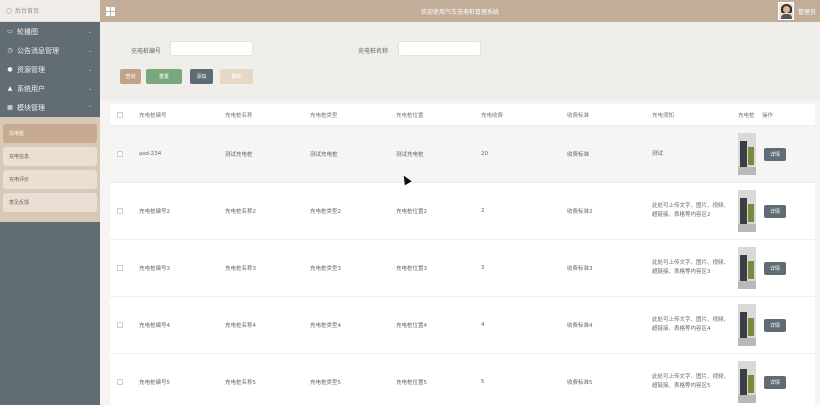 This screenshot has height=405, width=830. What do you see at coordinates (411, 269) in the screenshot?
I see `cell-location: 充电桩位置3` at bounding box center [411, 269].